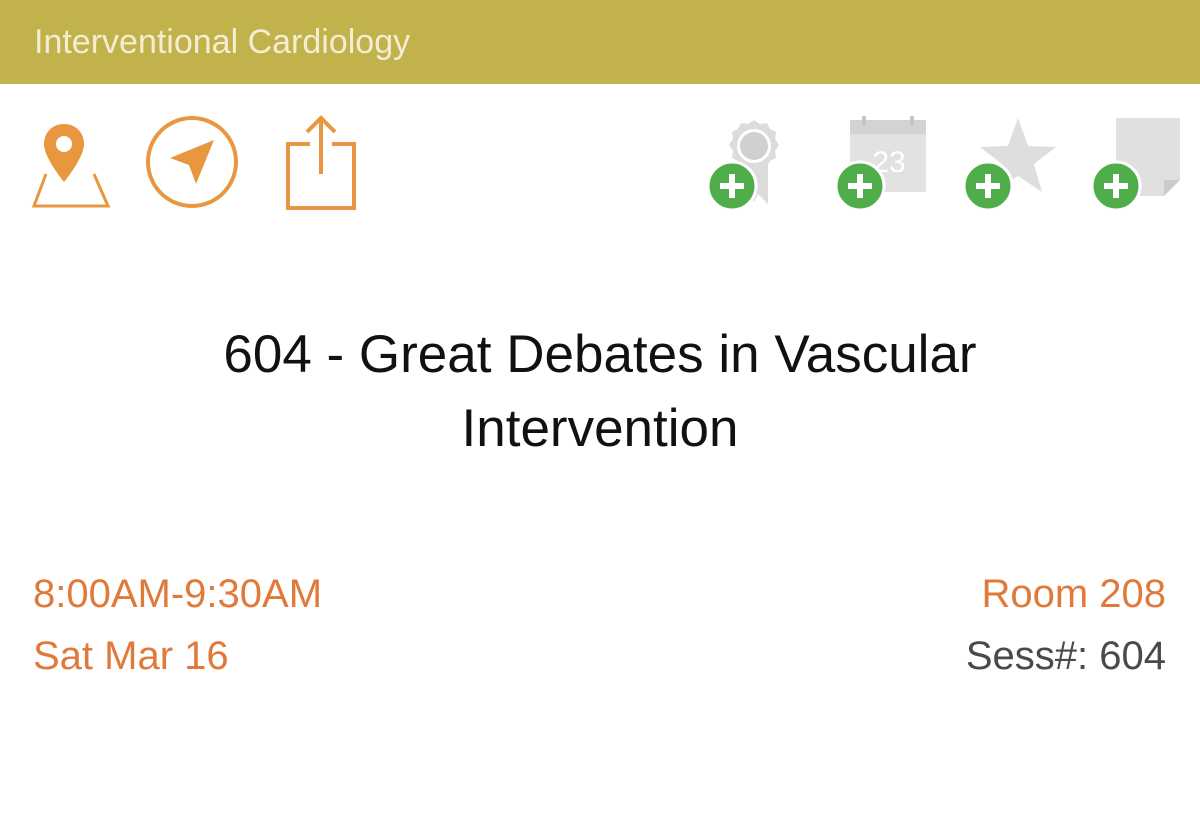 This screenshot has width=1200, height=823. I want to click on session-time-info: 8:00AM-9:30AM Sat Mar 16, so click(177, 625).